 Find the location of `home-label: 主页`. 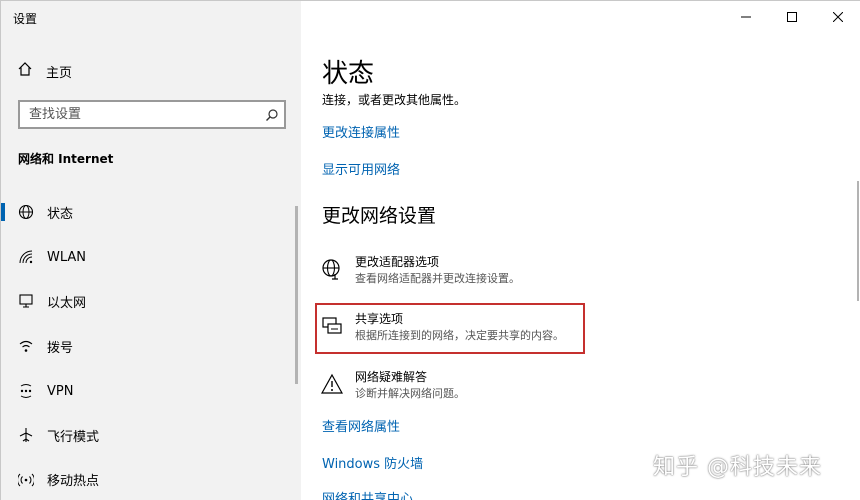

home-label: 主页 is located at coordinates (59, 73).